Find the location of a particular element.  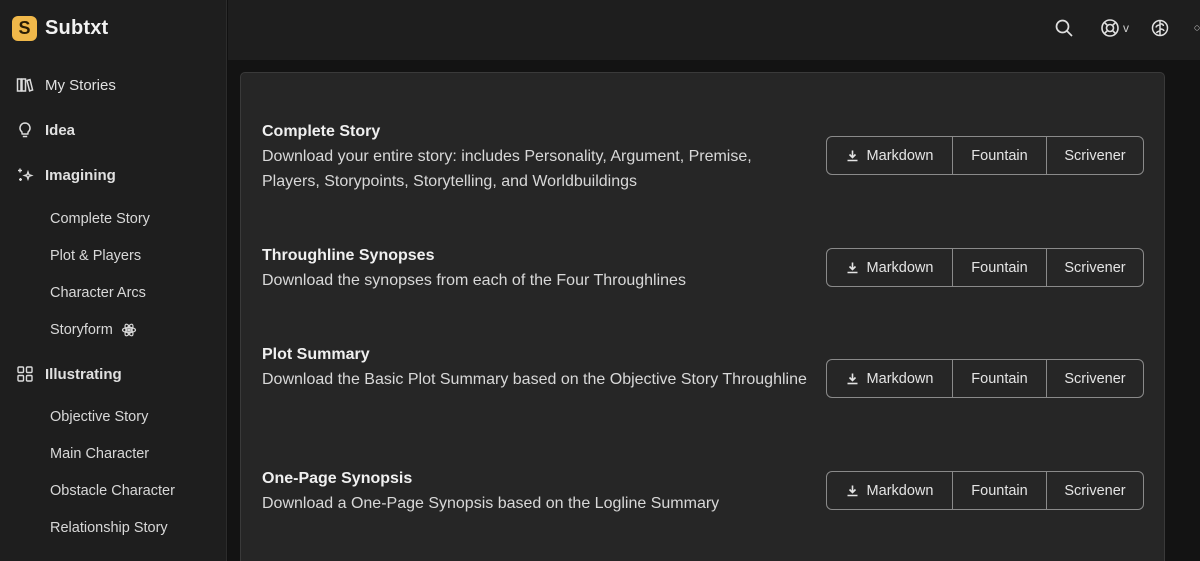

sidebar-item-complete-story: Complete Story is located at coordinates (100, 219).